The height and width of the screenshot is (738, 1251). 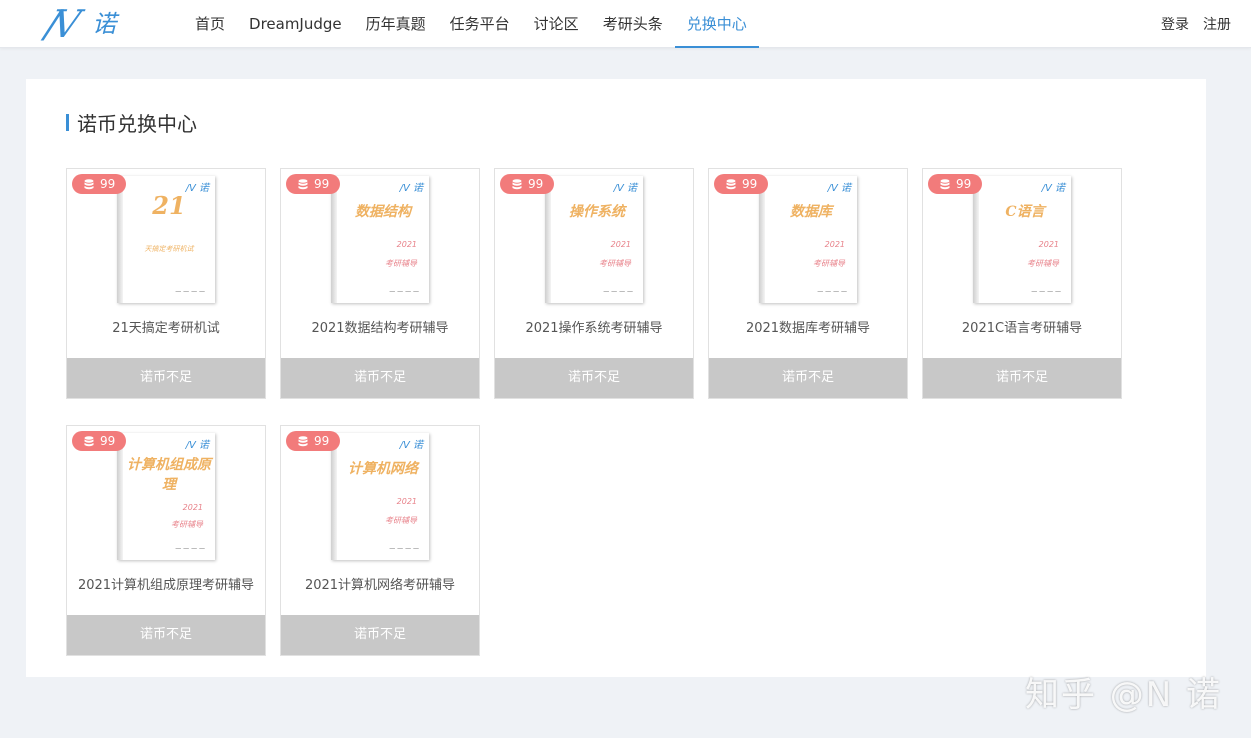 What do you see at coordinates (169, 205) in the screenshot?
I see `cover-title: 21` at bounding box center [169, 205].